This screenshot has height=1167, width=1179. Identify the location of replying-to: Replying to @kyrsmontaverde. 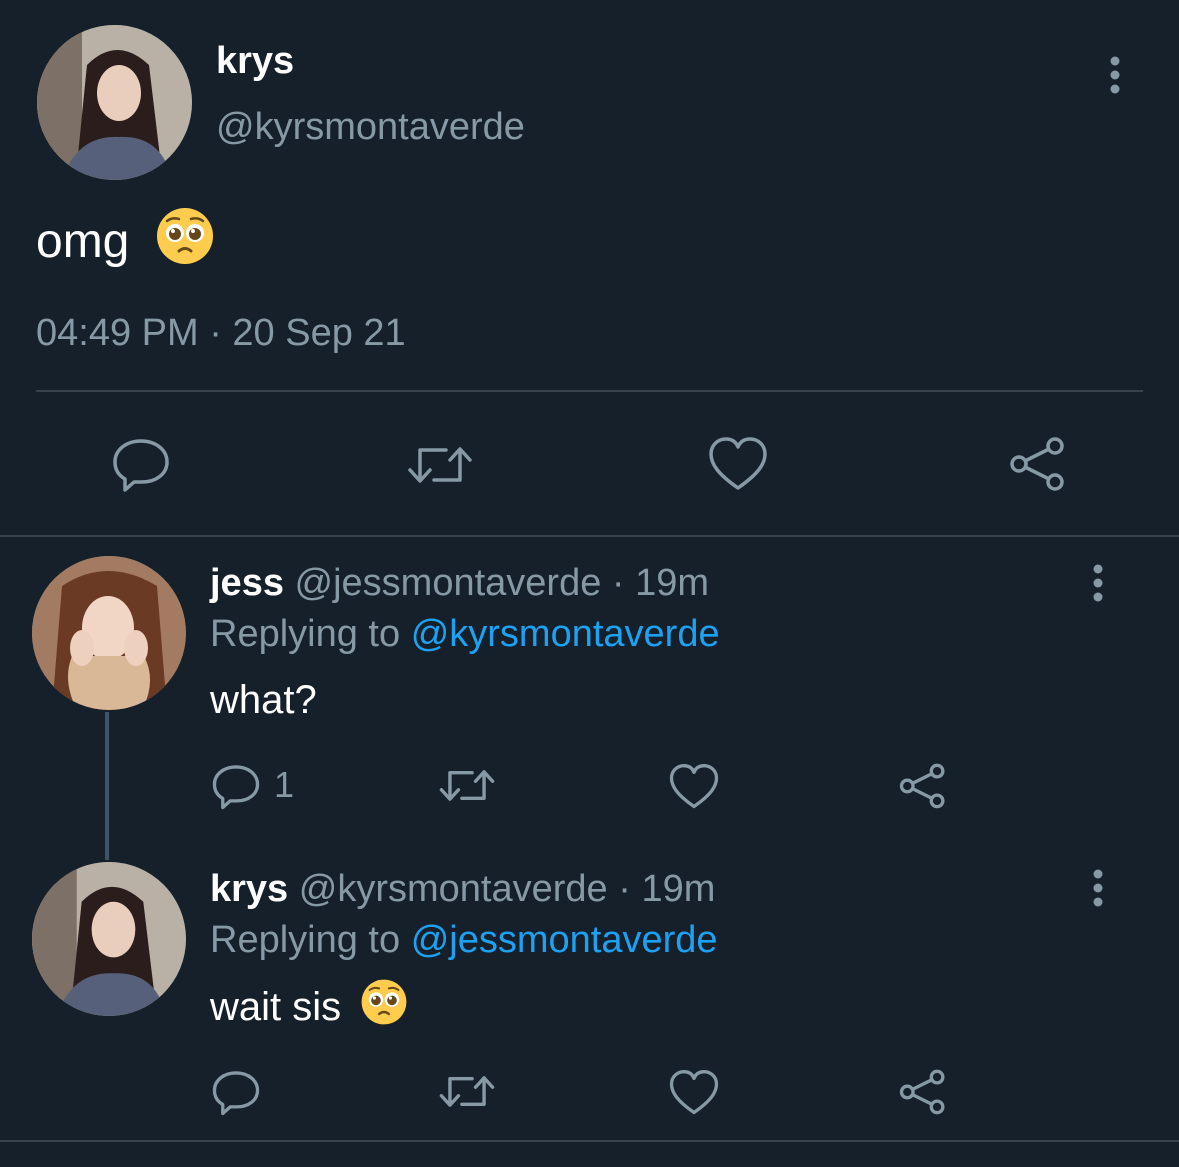
(465, 634).